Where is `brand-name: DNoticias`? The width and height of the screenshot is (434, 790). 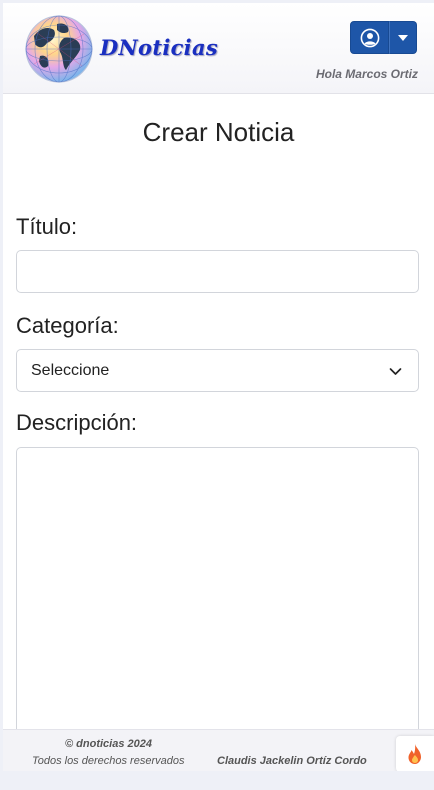
brand-name: DNoticias is located at coordinates (159, 47).